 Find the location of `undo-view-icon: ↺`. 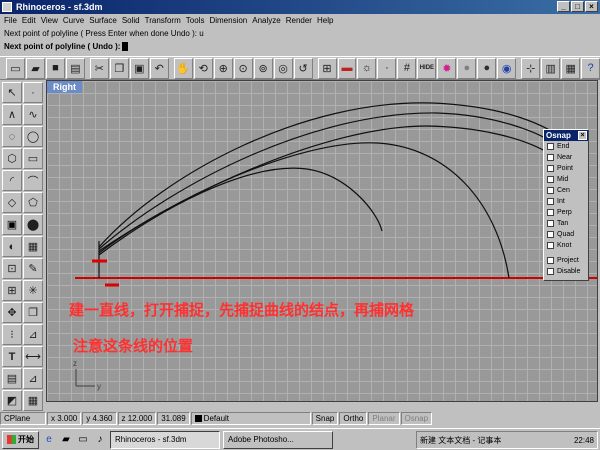

undo-view-icon: ↺ is located at coordinates (303, 68).